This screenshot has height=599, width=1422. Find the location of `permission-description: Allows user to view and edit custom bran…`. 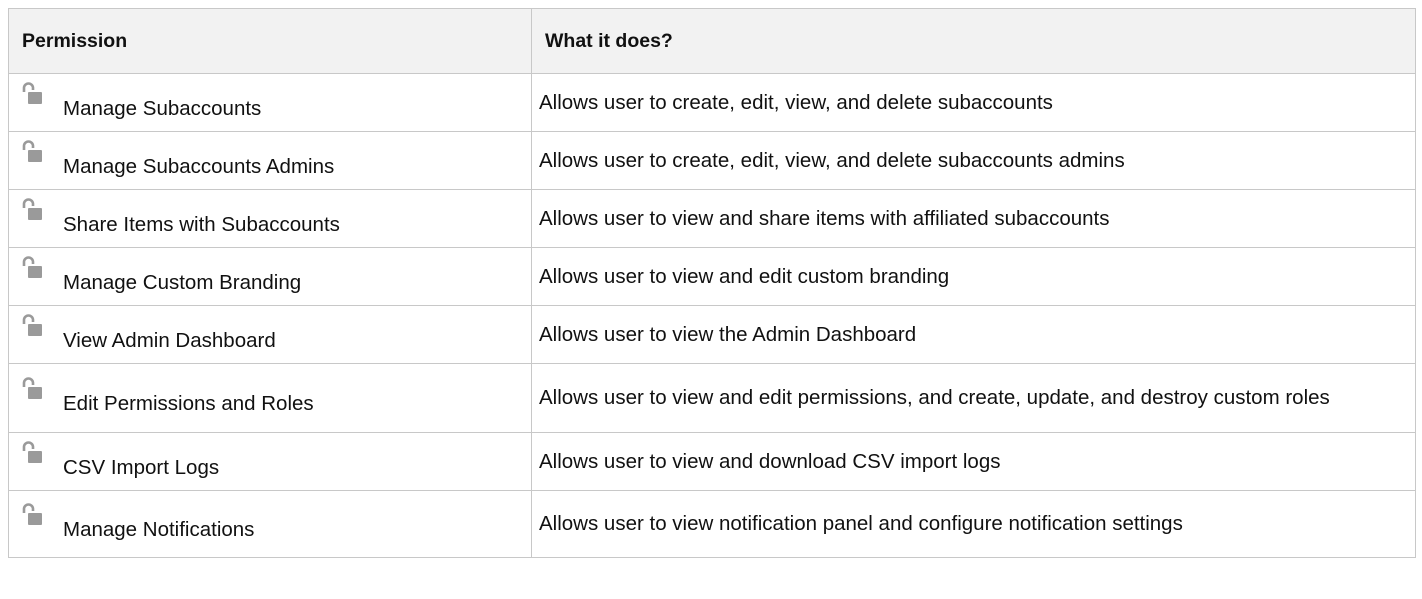

permission-description: Allows user to view and edit custom bran… is located at coordinates (744, 276).